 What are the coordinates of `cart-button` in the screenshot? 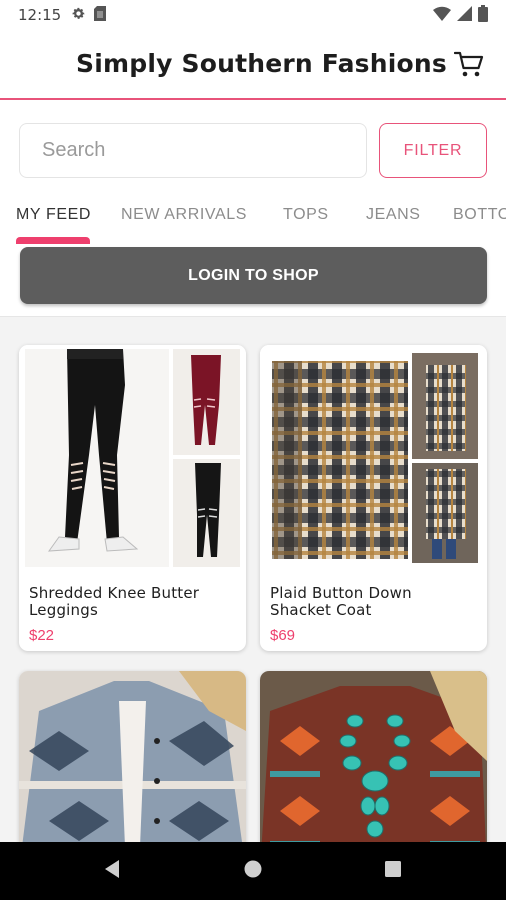 It's located at (469, 66).